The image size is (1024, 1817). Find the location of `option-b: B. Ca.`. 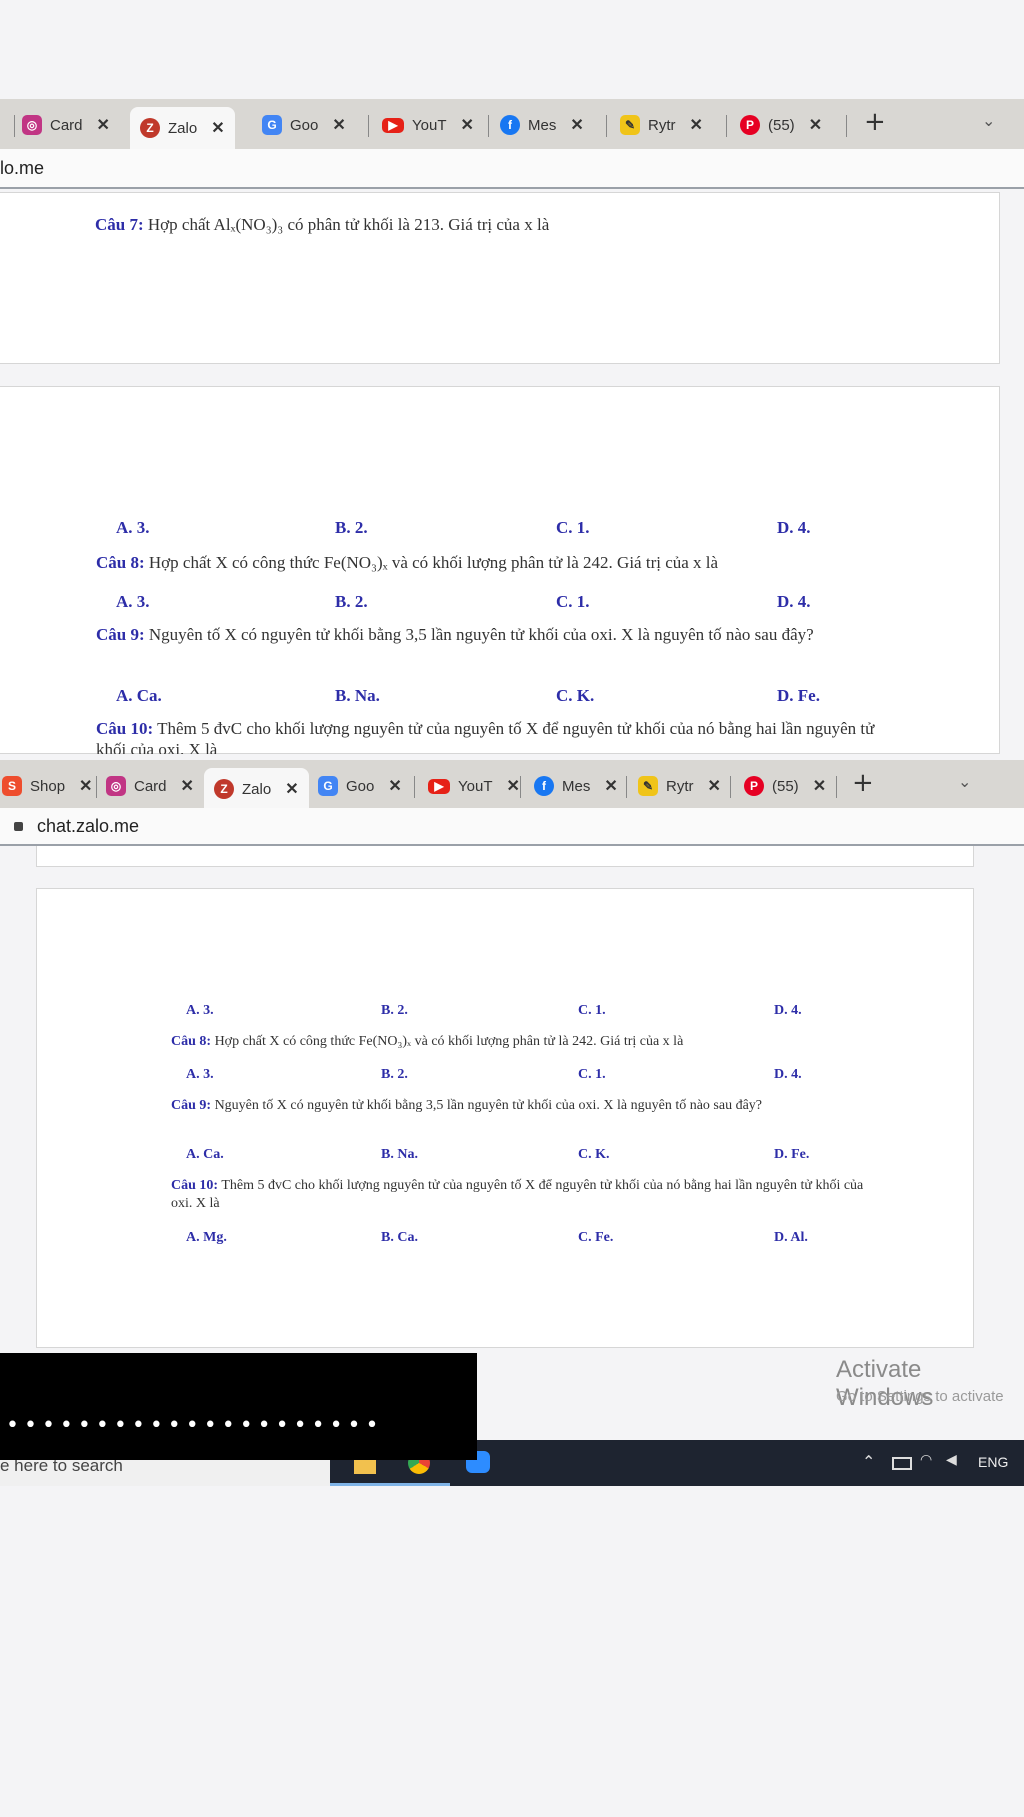

option-b: B. Ca. is located at coordinates (399, 1237).